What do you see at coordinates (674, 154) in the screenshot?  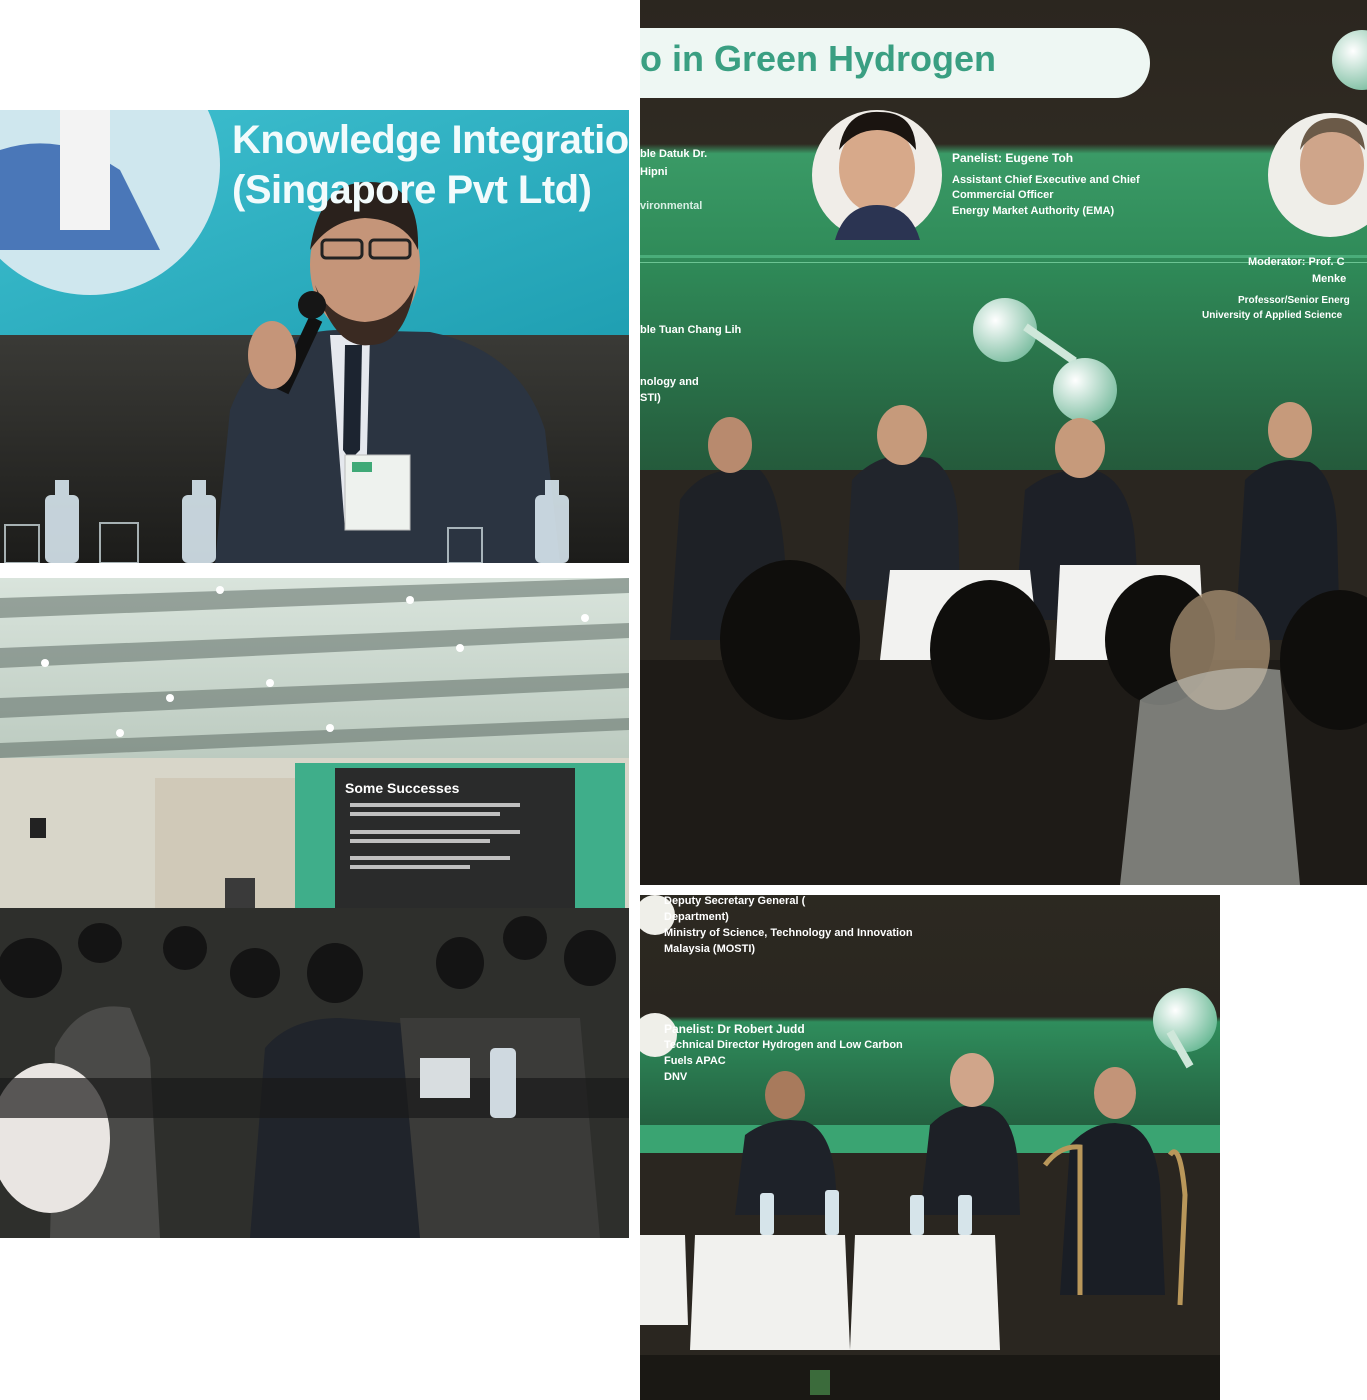 I see `left-cut-line-1: ble Datuk Dr.` at bounding box center [674, 154].